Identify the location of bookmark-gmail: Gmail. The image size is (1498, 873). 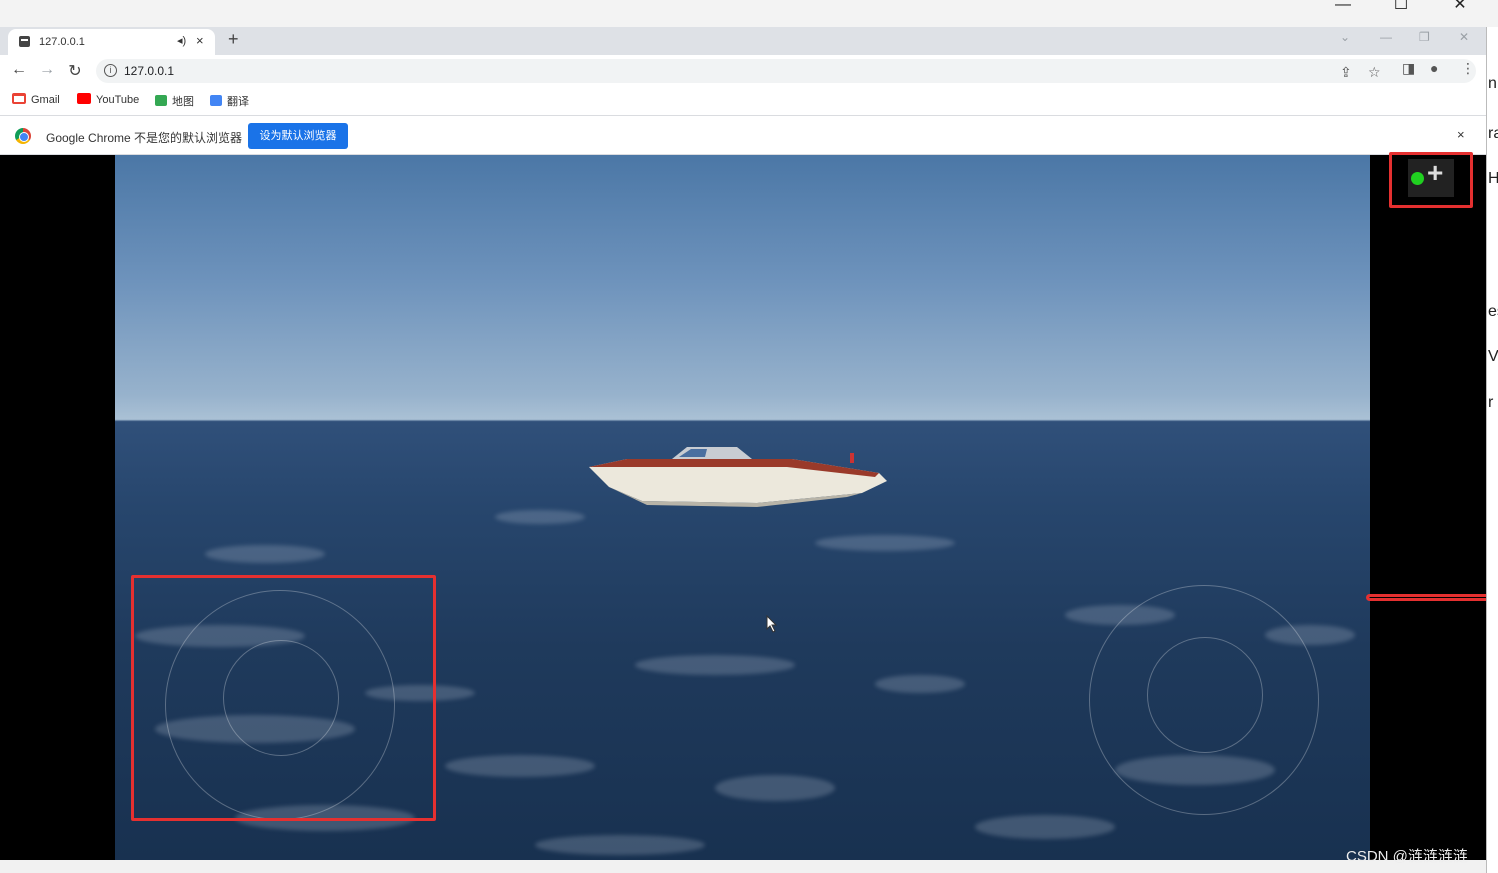
(36, 99).